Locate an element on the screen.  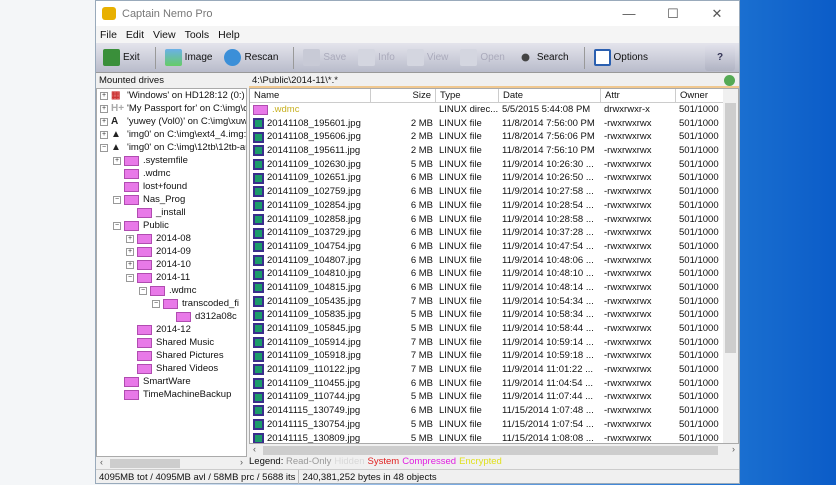
tree-item: + .systemfile is located at coordinates (171, 160).